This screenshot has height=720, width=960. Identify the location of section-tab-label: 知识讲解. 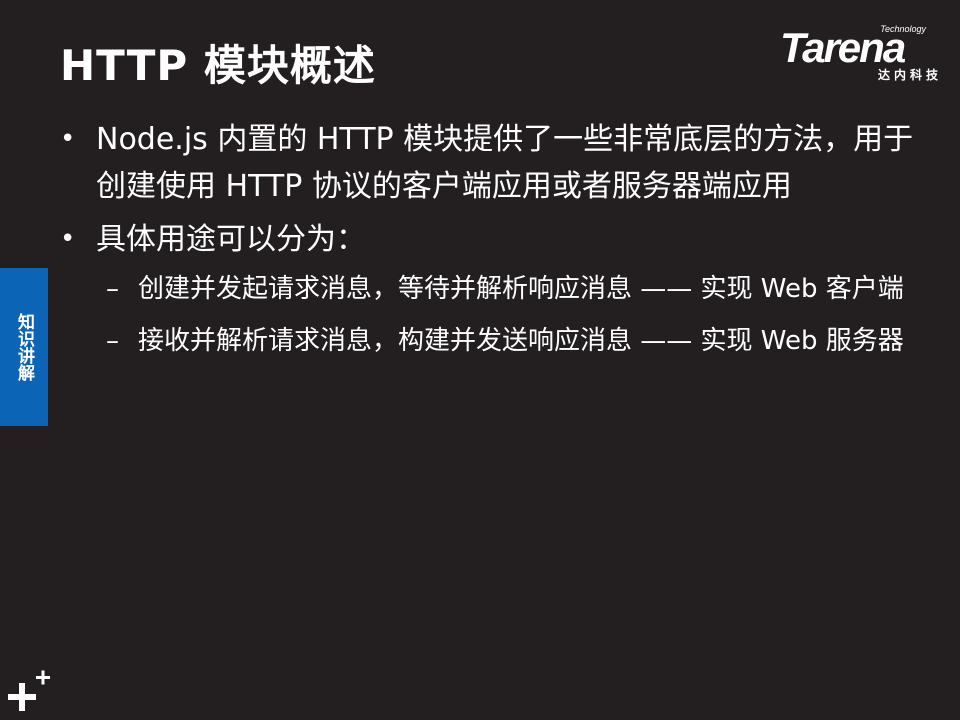
(24, 347).